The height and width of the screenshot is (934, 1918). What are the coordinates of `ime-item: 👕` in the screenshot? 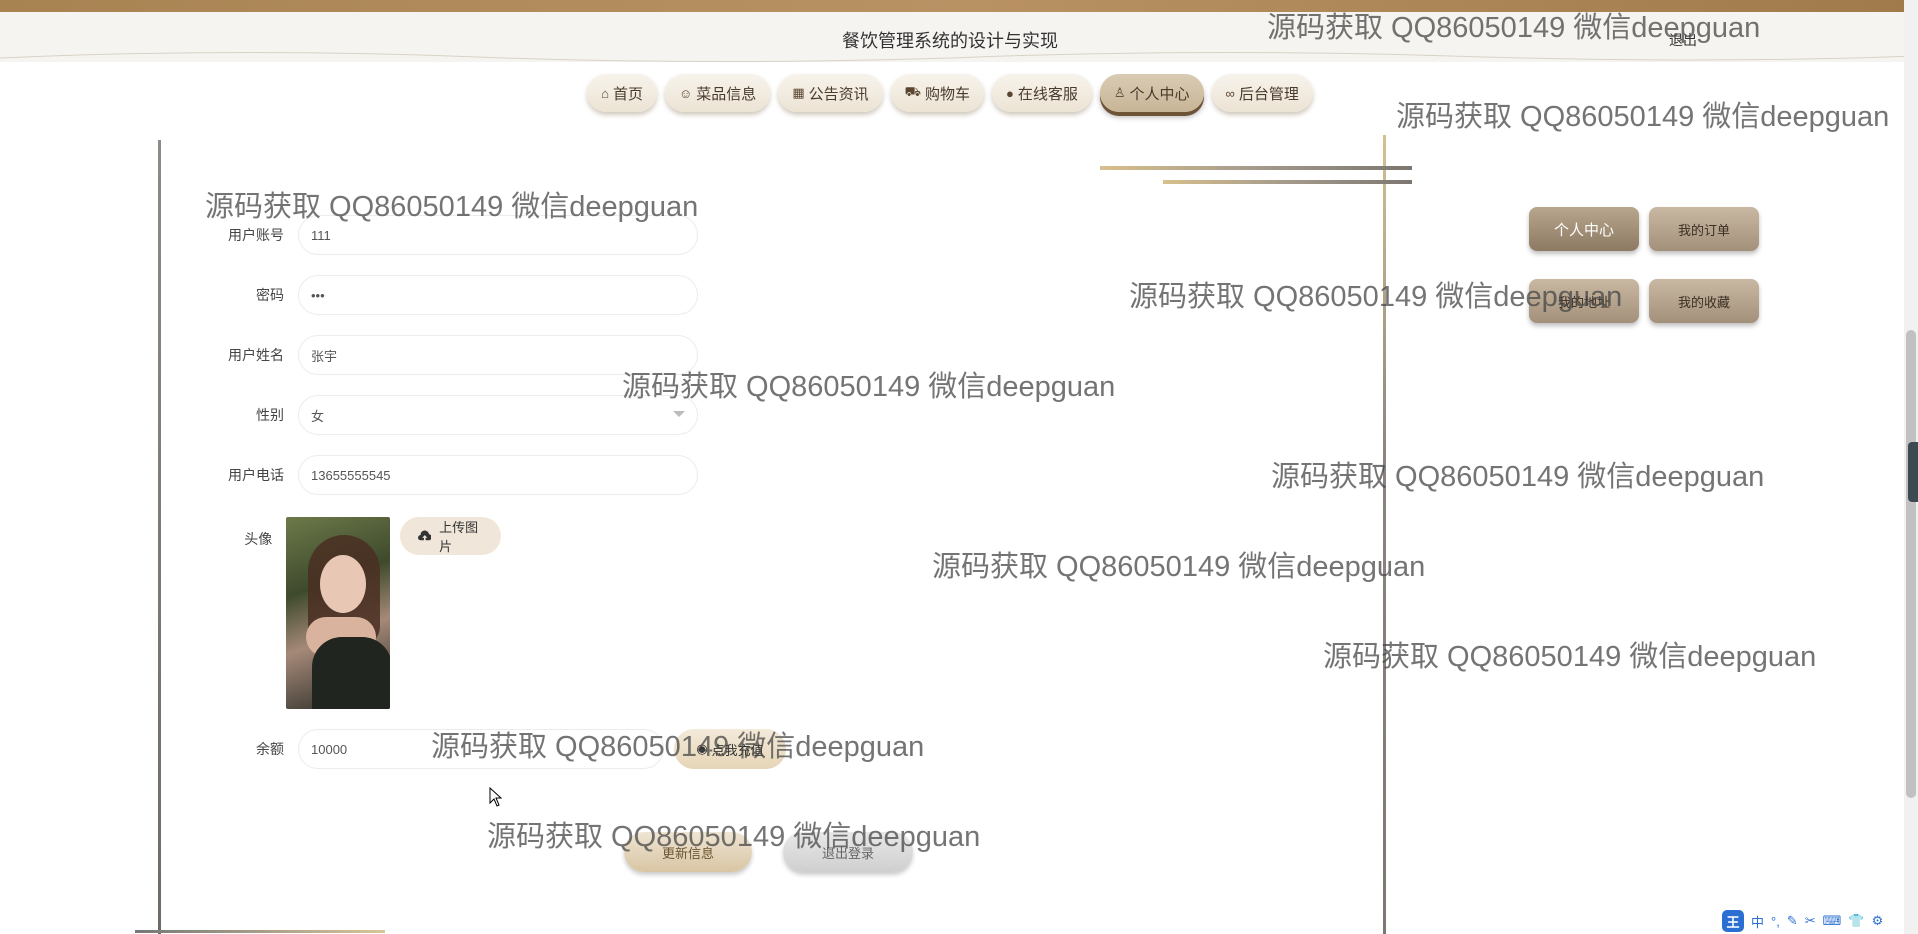 It's located at (1856, 921).